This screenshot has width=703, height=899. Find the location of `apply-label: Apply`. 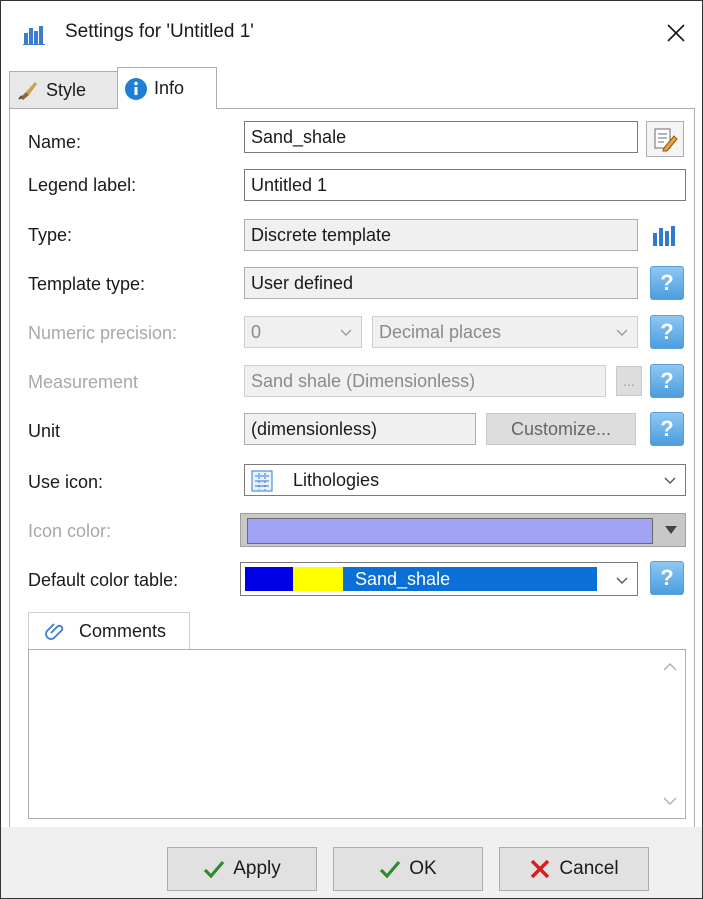

apply-label: Apply is located at coordinates (257, 868).